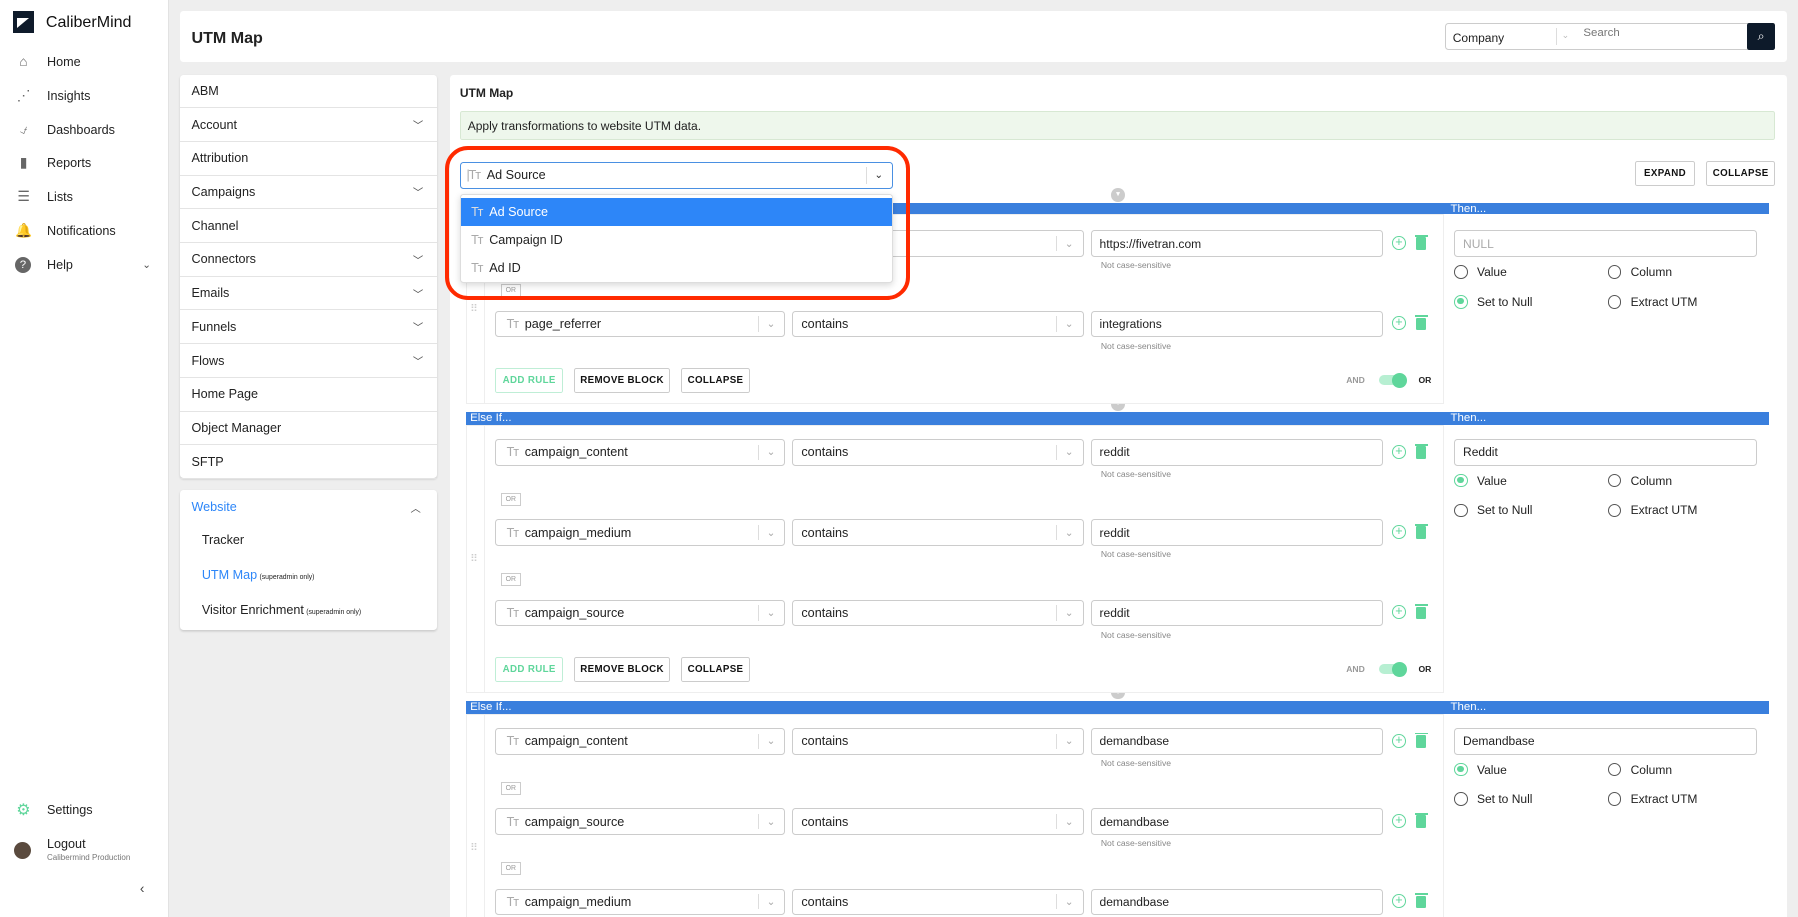 This screenshot has width=1798, height=917. Describe the element at coordinates (84, 96) in the screenshot. I see `nav-item-insights: ⋰ Insights` at that location.